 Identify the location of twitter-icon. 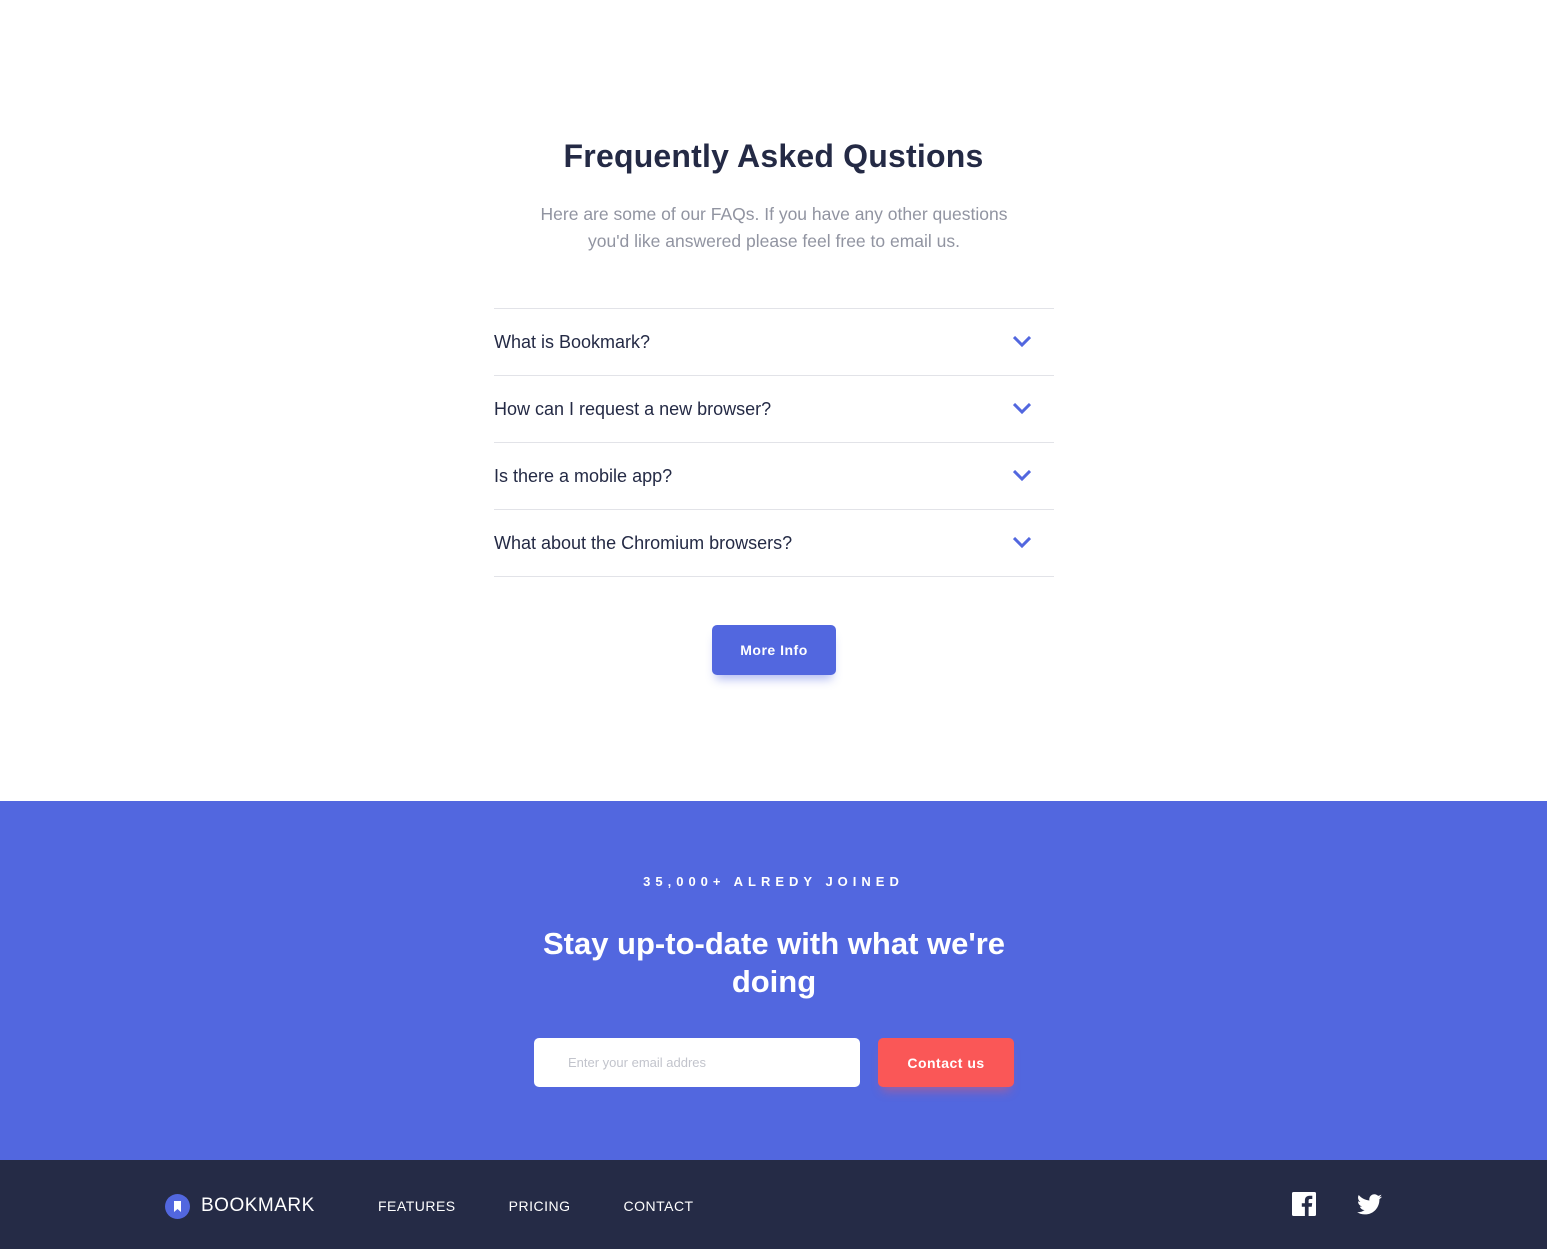
(1369, 1204).